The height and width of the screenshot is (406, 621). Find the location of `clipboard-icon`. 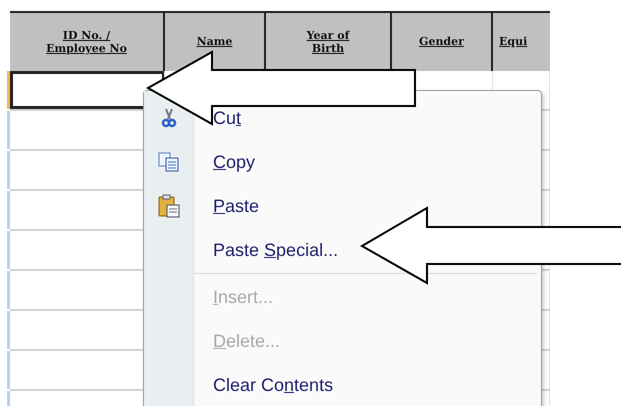

clipboard-icon is located at coordinates (168, 206).